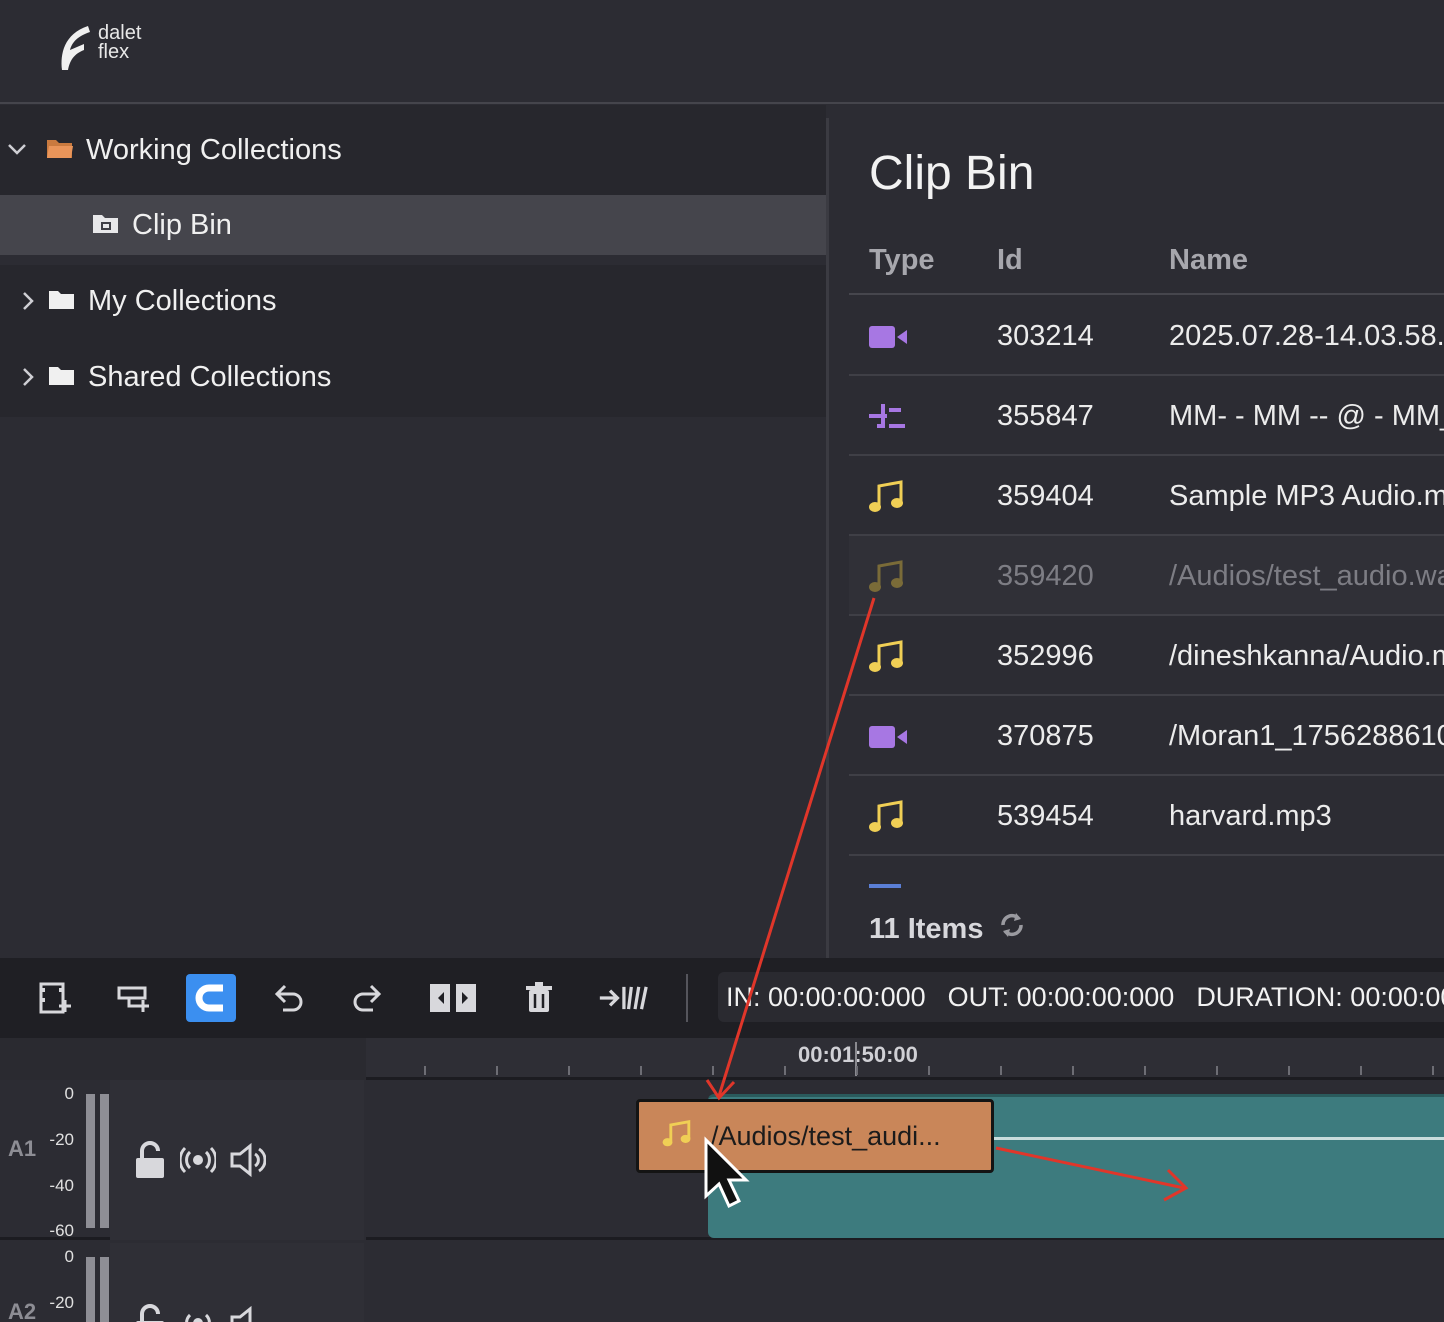  I want to click on column-header-name: Name, so click(1208, 260).